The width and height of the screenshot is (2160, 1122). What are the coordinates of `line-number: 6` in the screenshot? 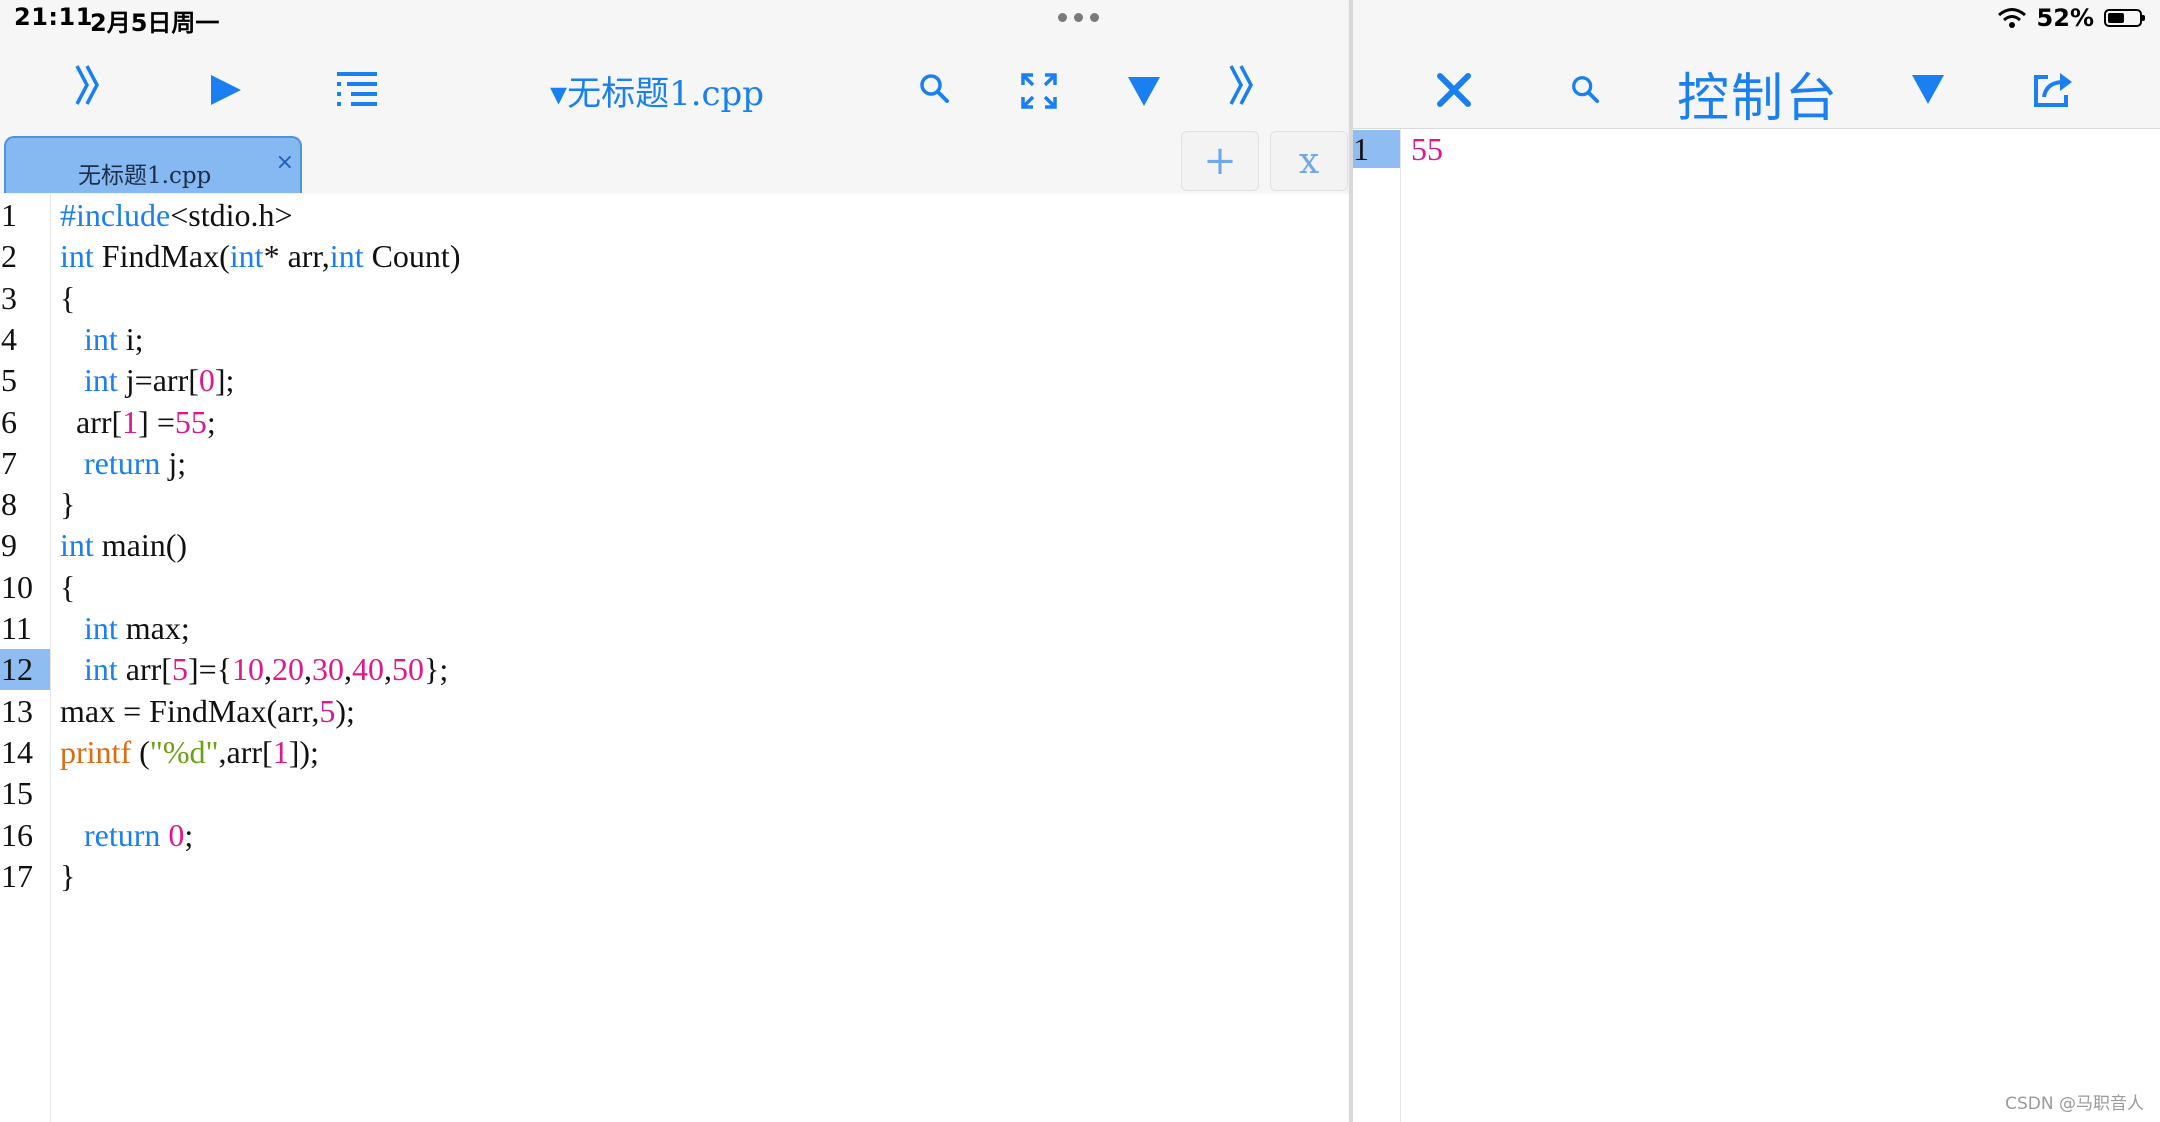 It's located at (9, 421).